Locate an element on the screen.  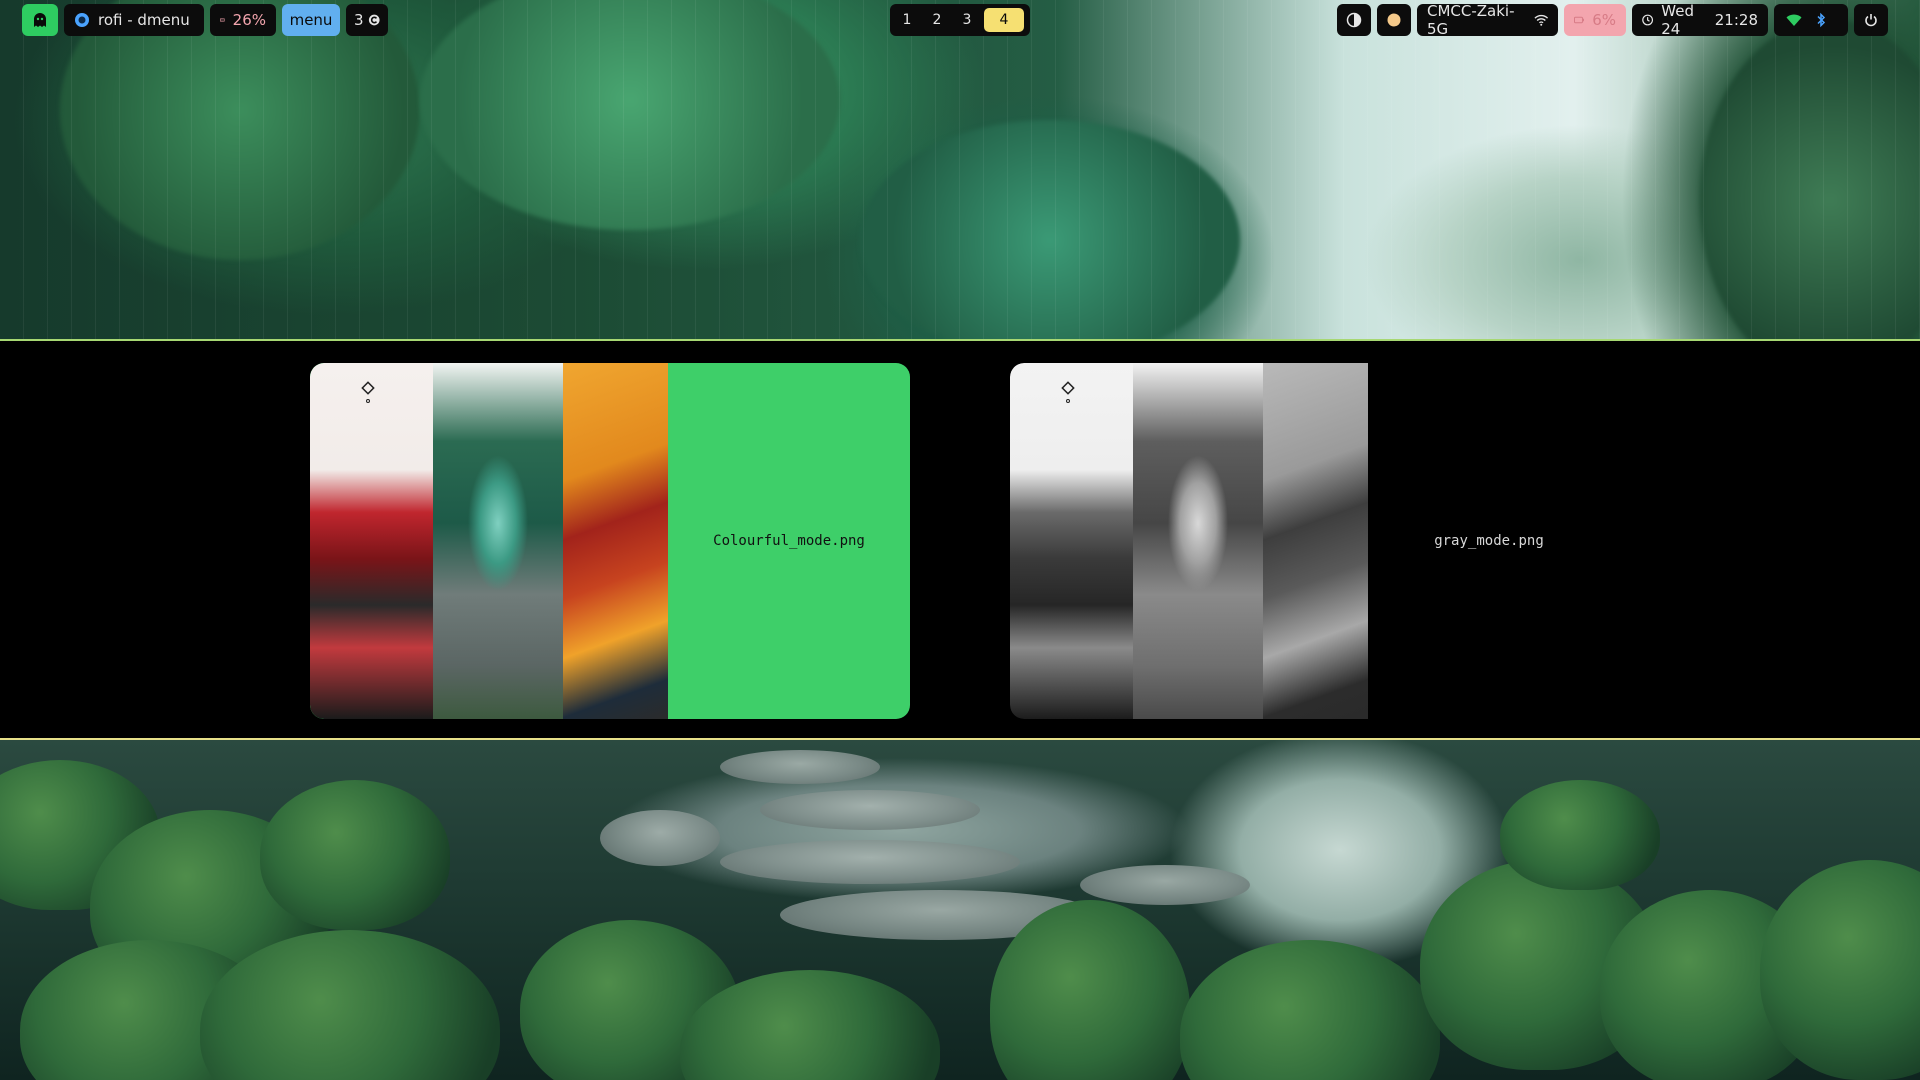
topbar-center: 1 2 3 4 is located at coordinates (960, 20).